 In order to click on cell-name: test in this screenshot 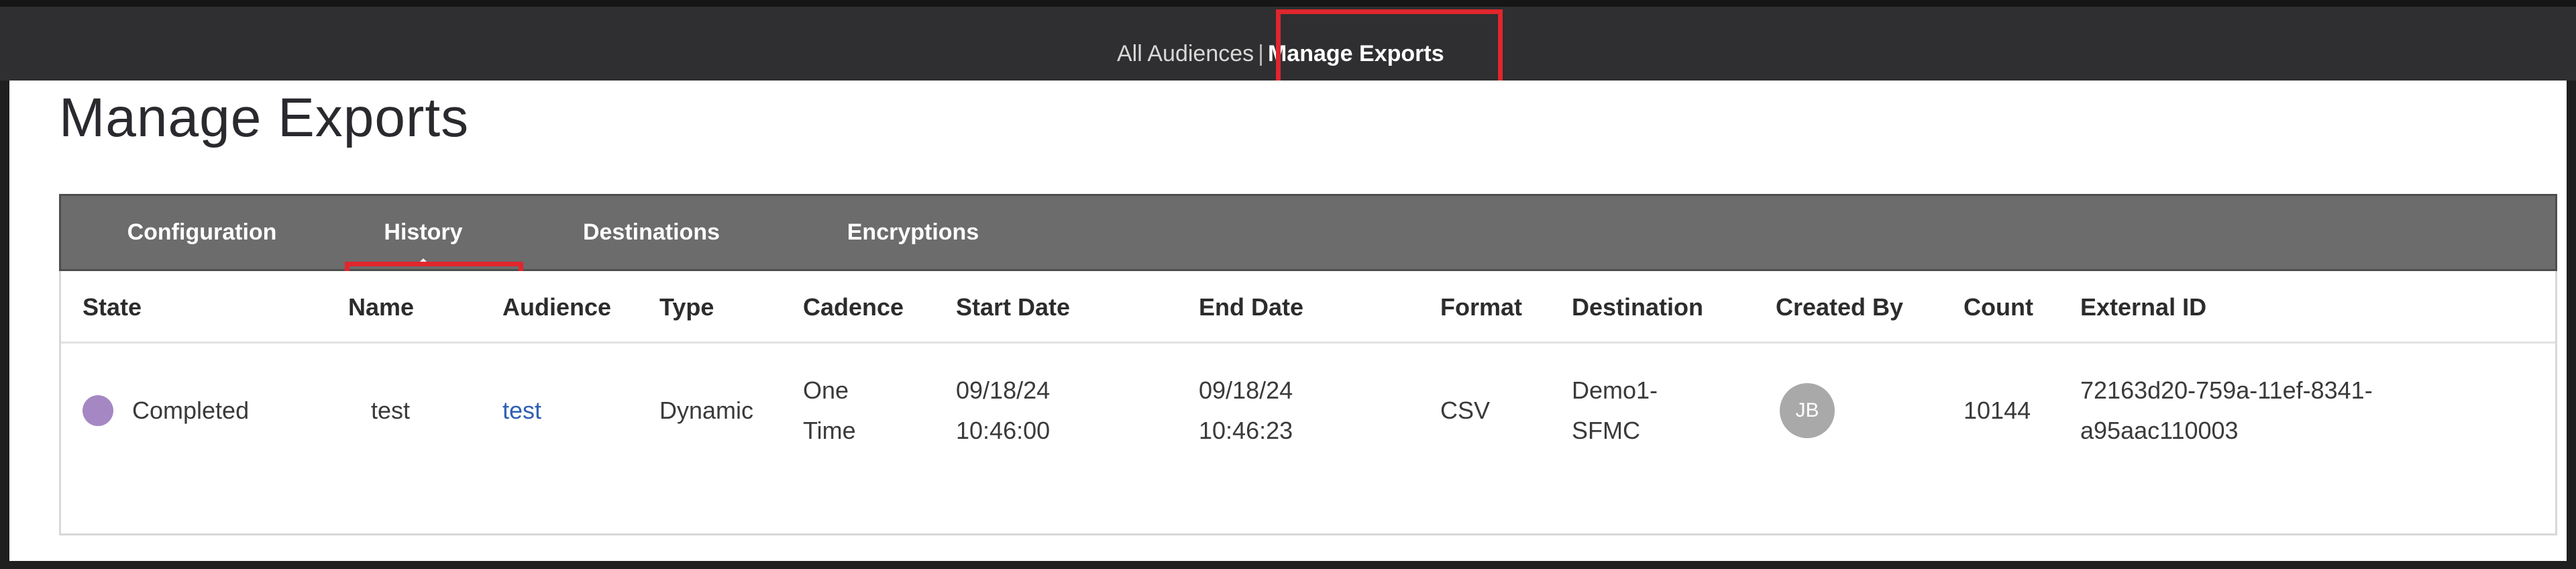, I will do `click(391, 410)`.